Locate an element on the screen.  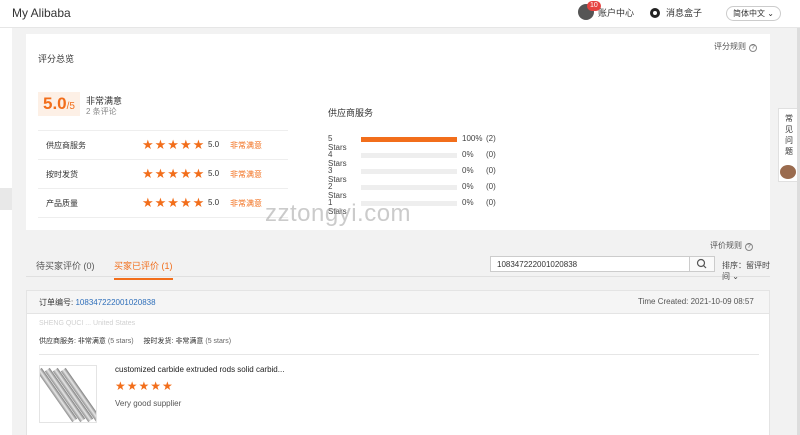
supplier-service-title: 供应商服务 is located at coordinates (351, 113).